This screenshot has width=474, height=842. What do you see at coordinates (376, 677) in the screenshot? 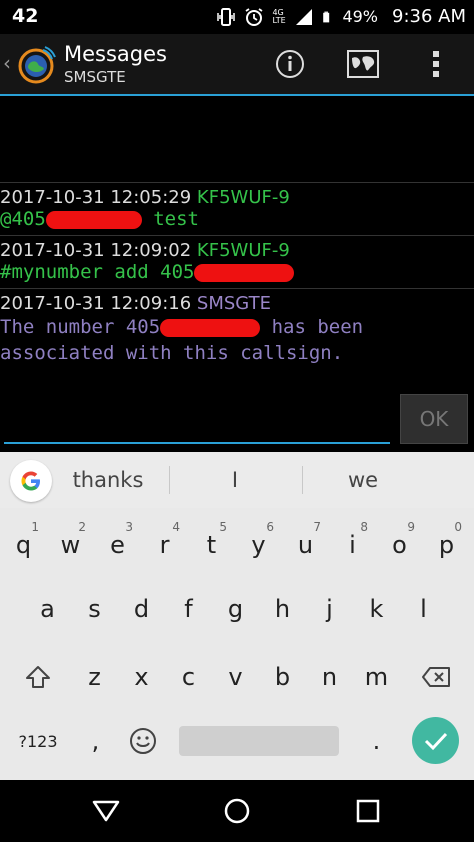
I see `key-m: m` at bounding box center [376, 677].